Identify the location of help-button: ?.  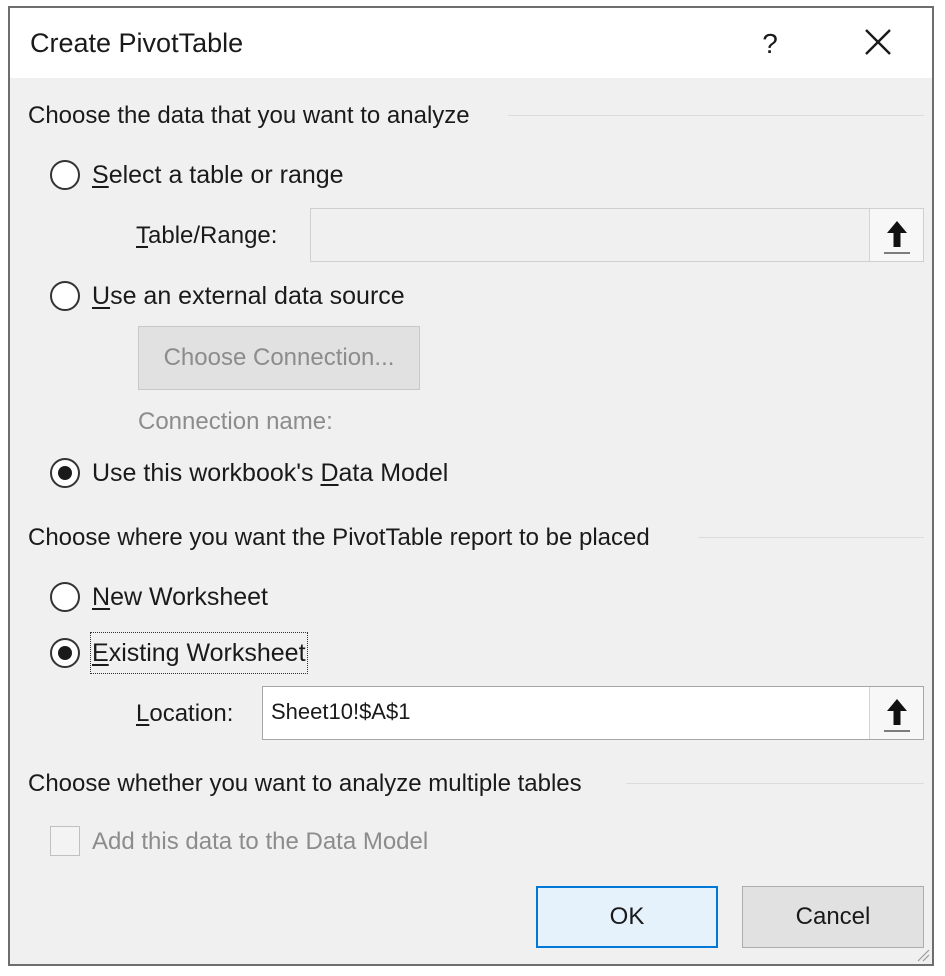
(770, 44).